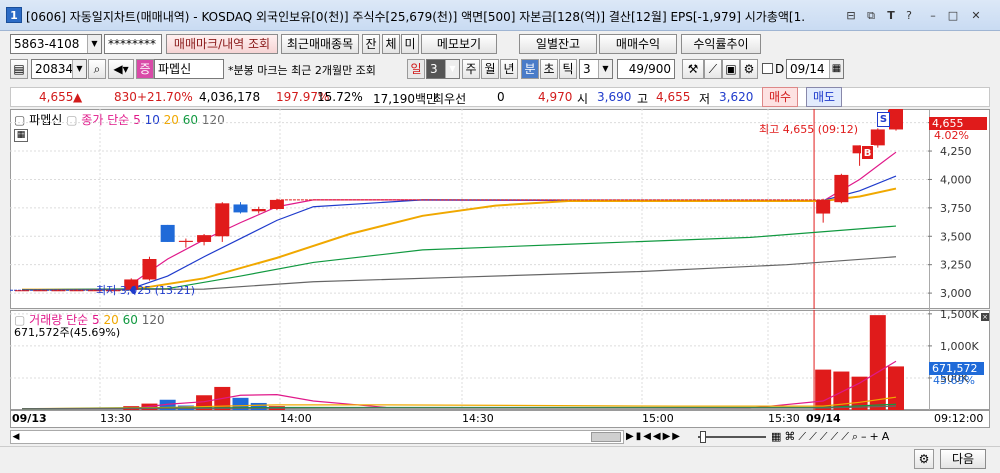 The height and width of the screenshot is (473, 1000). Describe the element at coordinates (956, 236) in the screenshot. I see `price-tick-label: 3,500` at that location.